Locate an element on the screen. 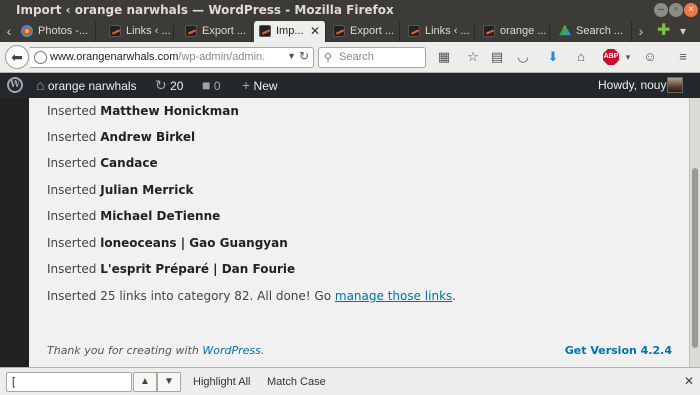 The image size is (700, 395). url-host: www.orangenarwhals.com is located at coordinates (114, 57).